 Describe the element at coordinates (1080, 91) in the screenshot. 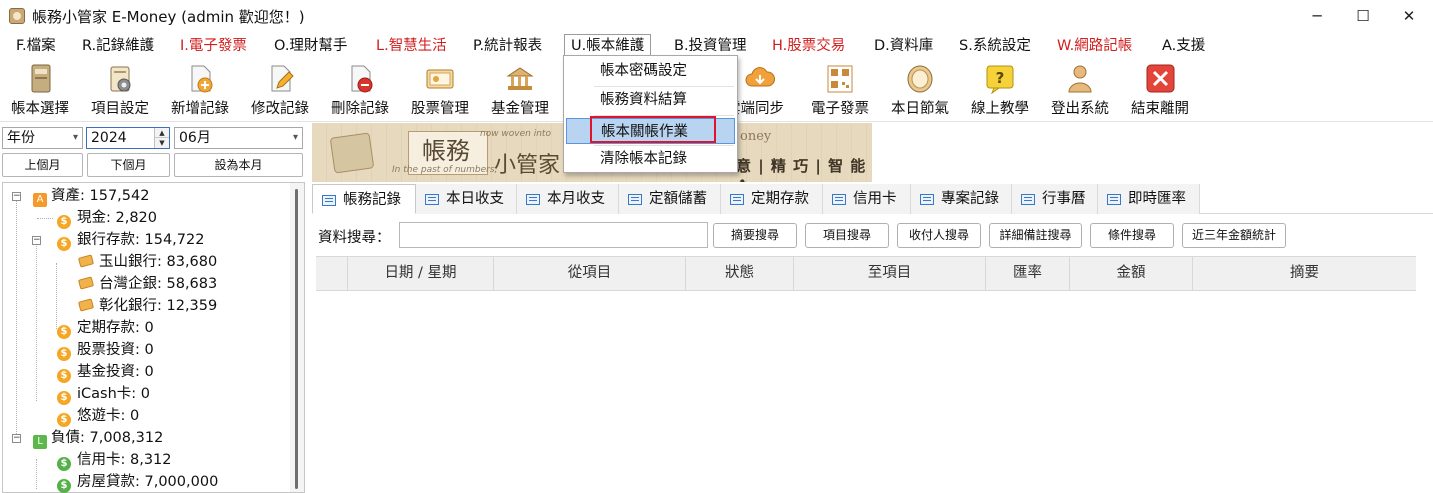

I see `toolbar-logout: 登出系統` at that location.